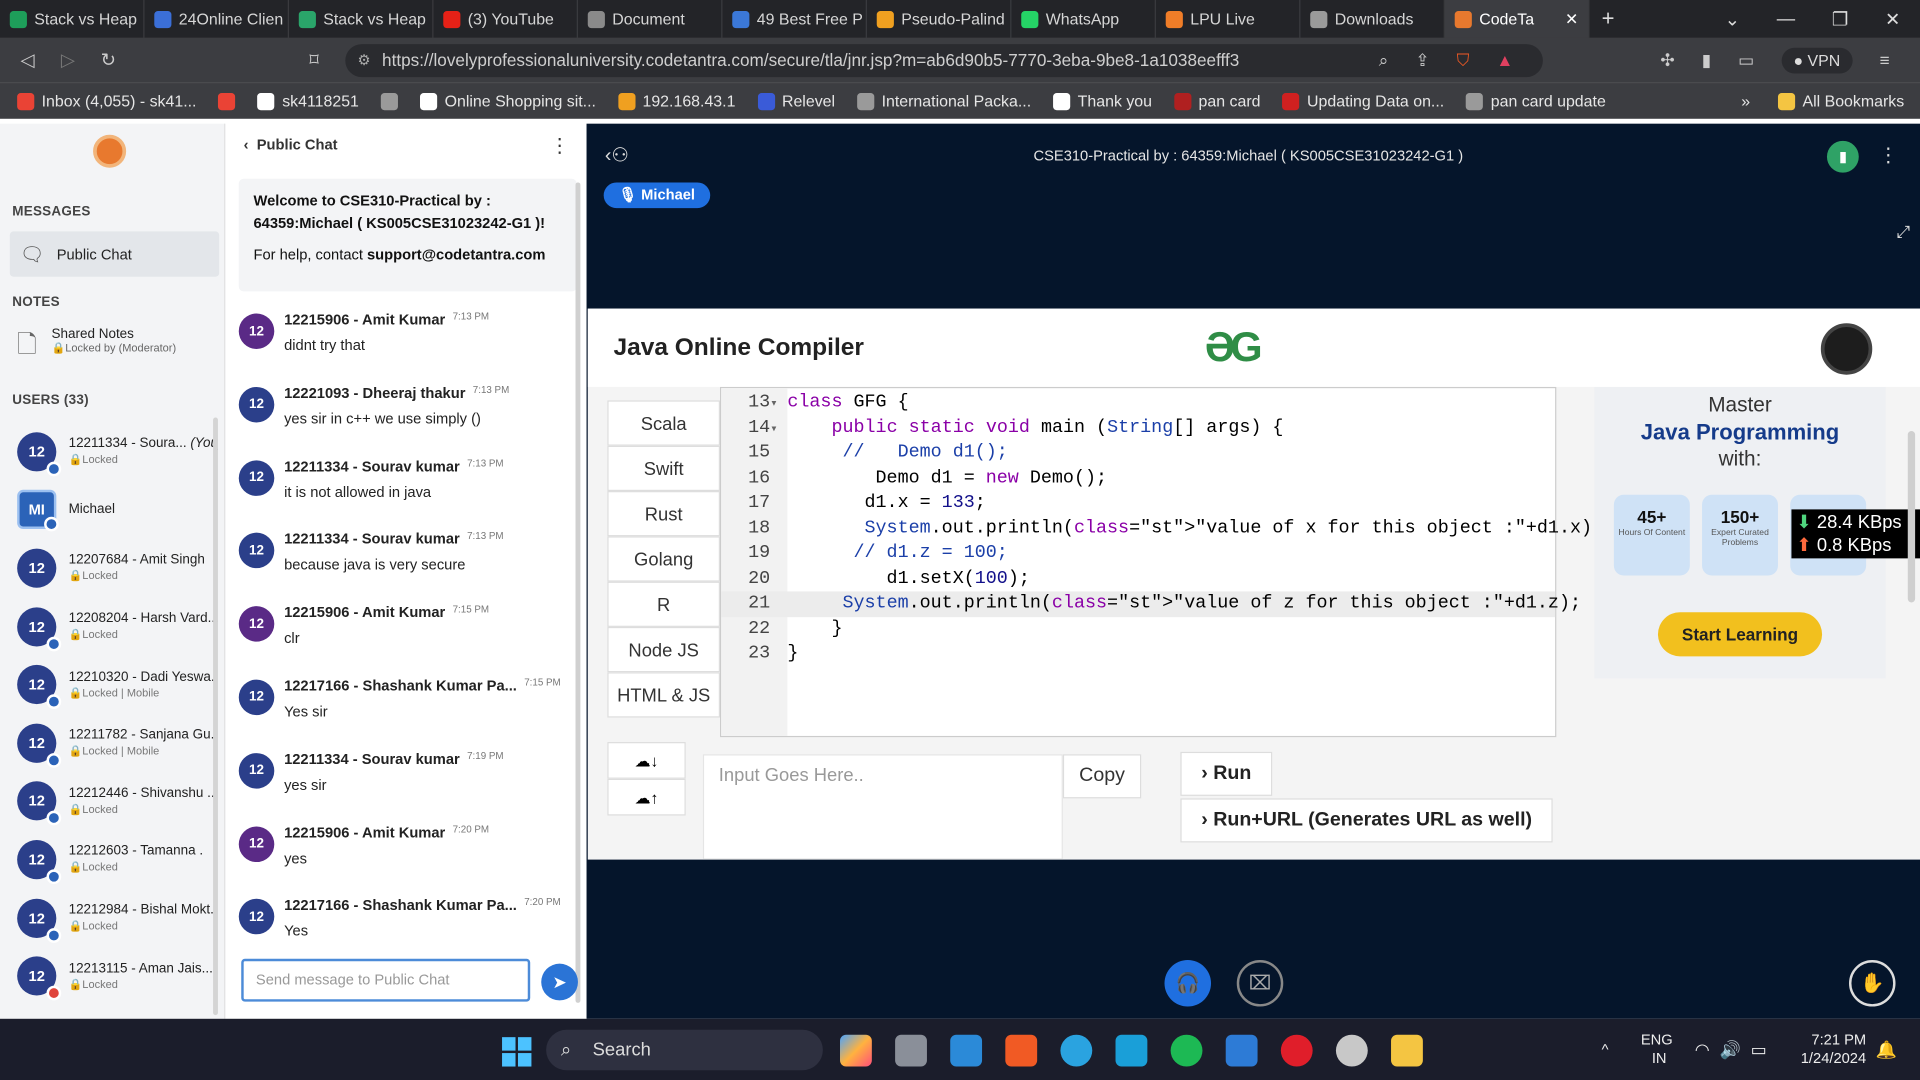  Describe the element at coordinates (1731, 1049) in the screenshot. I see `status-icons: ◠ 🔊 ▭` at that location.